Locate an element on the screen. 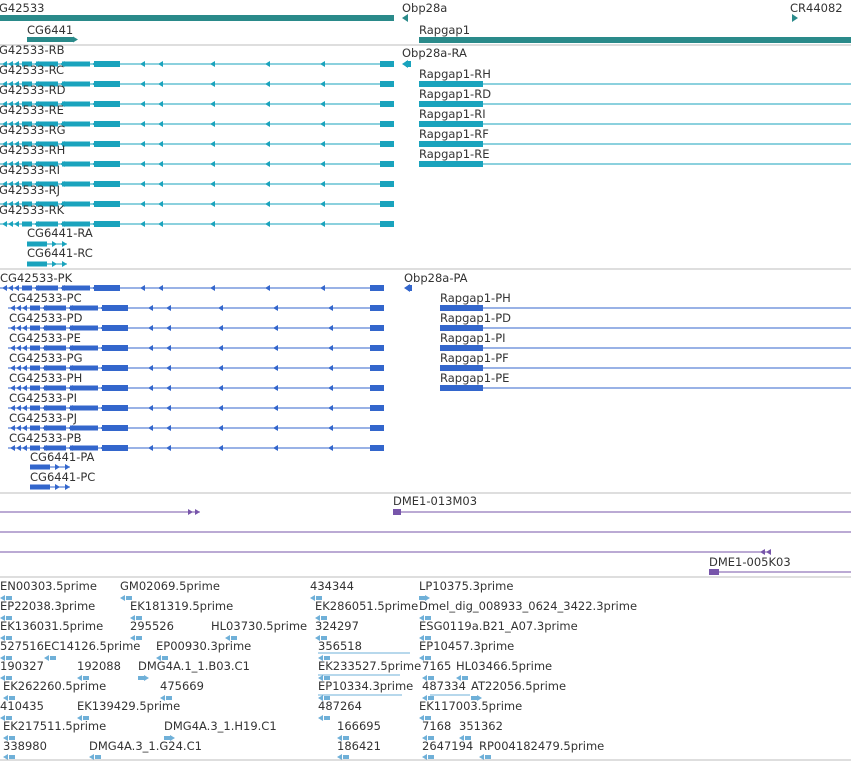 Image resolution: width=851 pixels, height=761 pixels. transcript-feature: CG42533-PD is located at coordinates (196, 321).